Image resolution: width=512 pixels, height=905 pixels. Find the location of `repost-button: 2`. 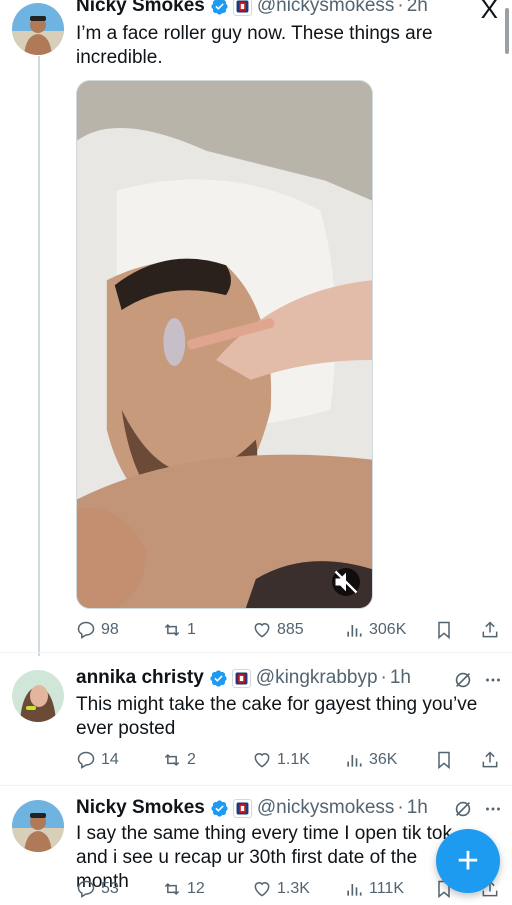

repost-button: 2 is located at coordinates (179, 760).